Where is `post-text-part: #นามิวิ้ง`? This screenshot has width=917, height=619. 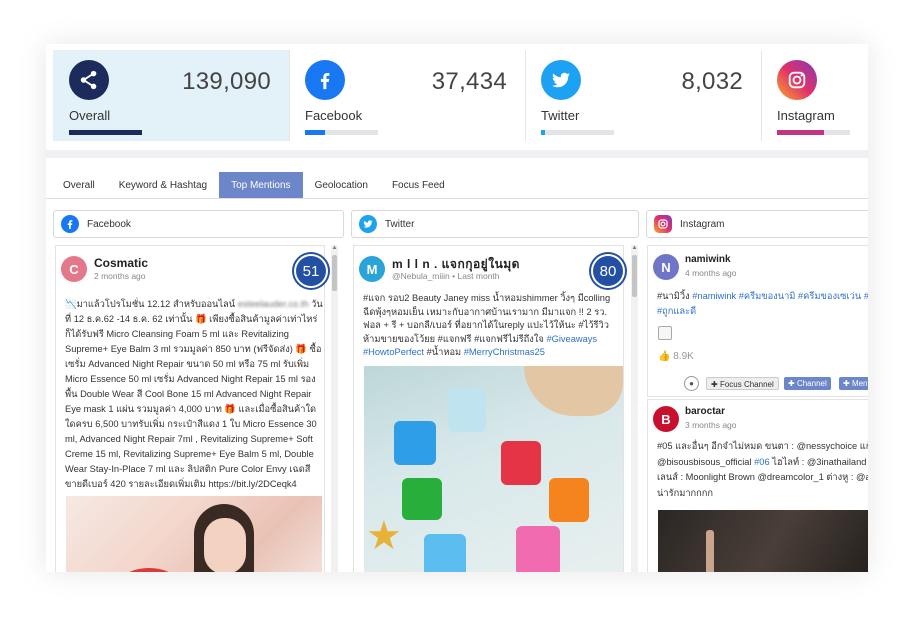 post-text-part: #นามิวิ้ง is located at coordinates (673, 296).